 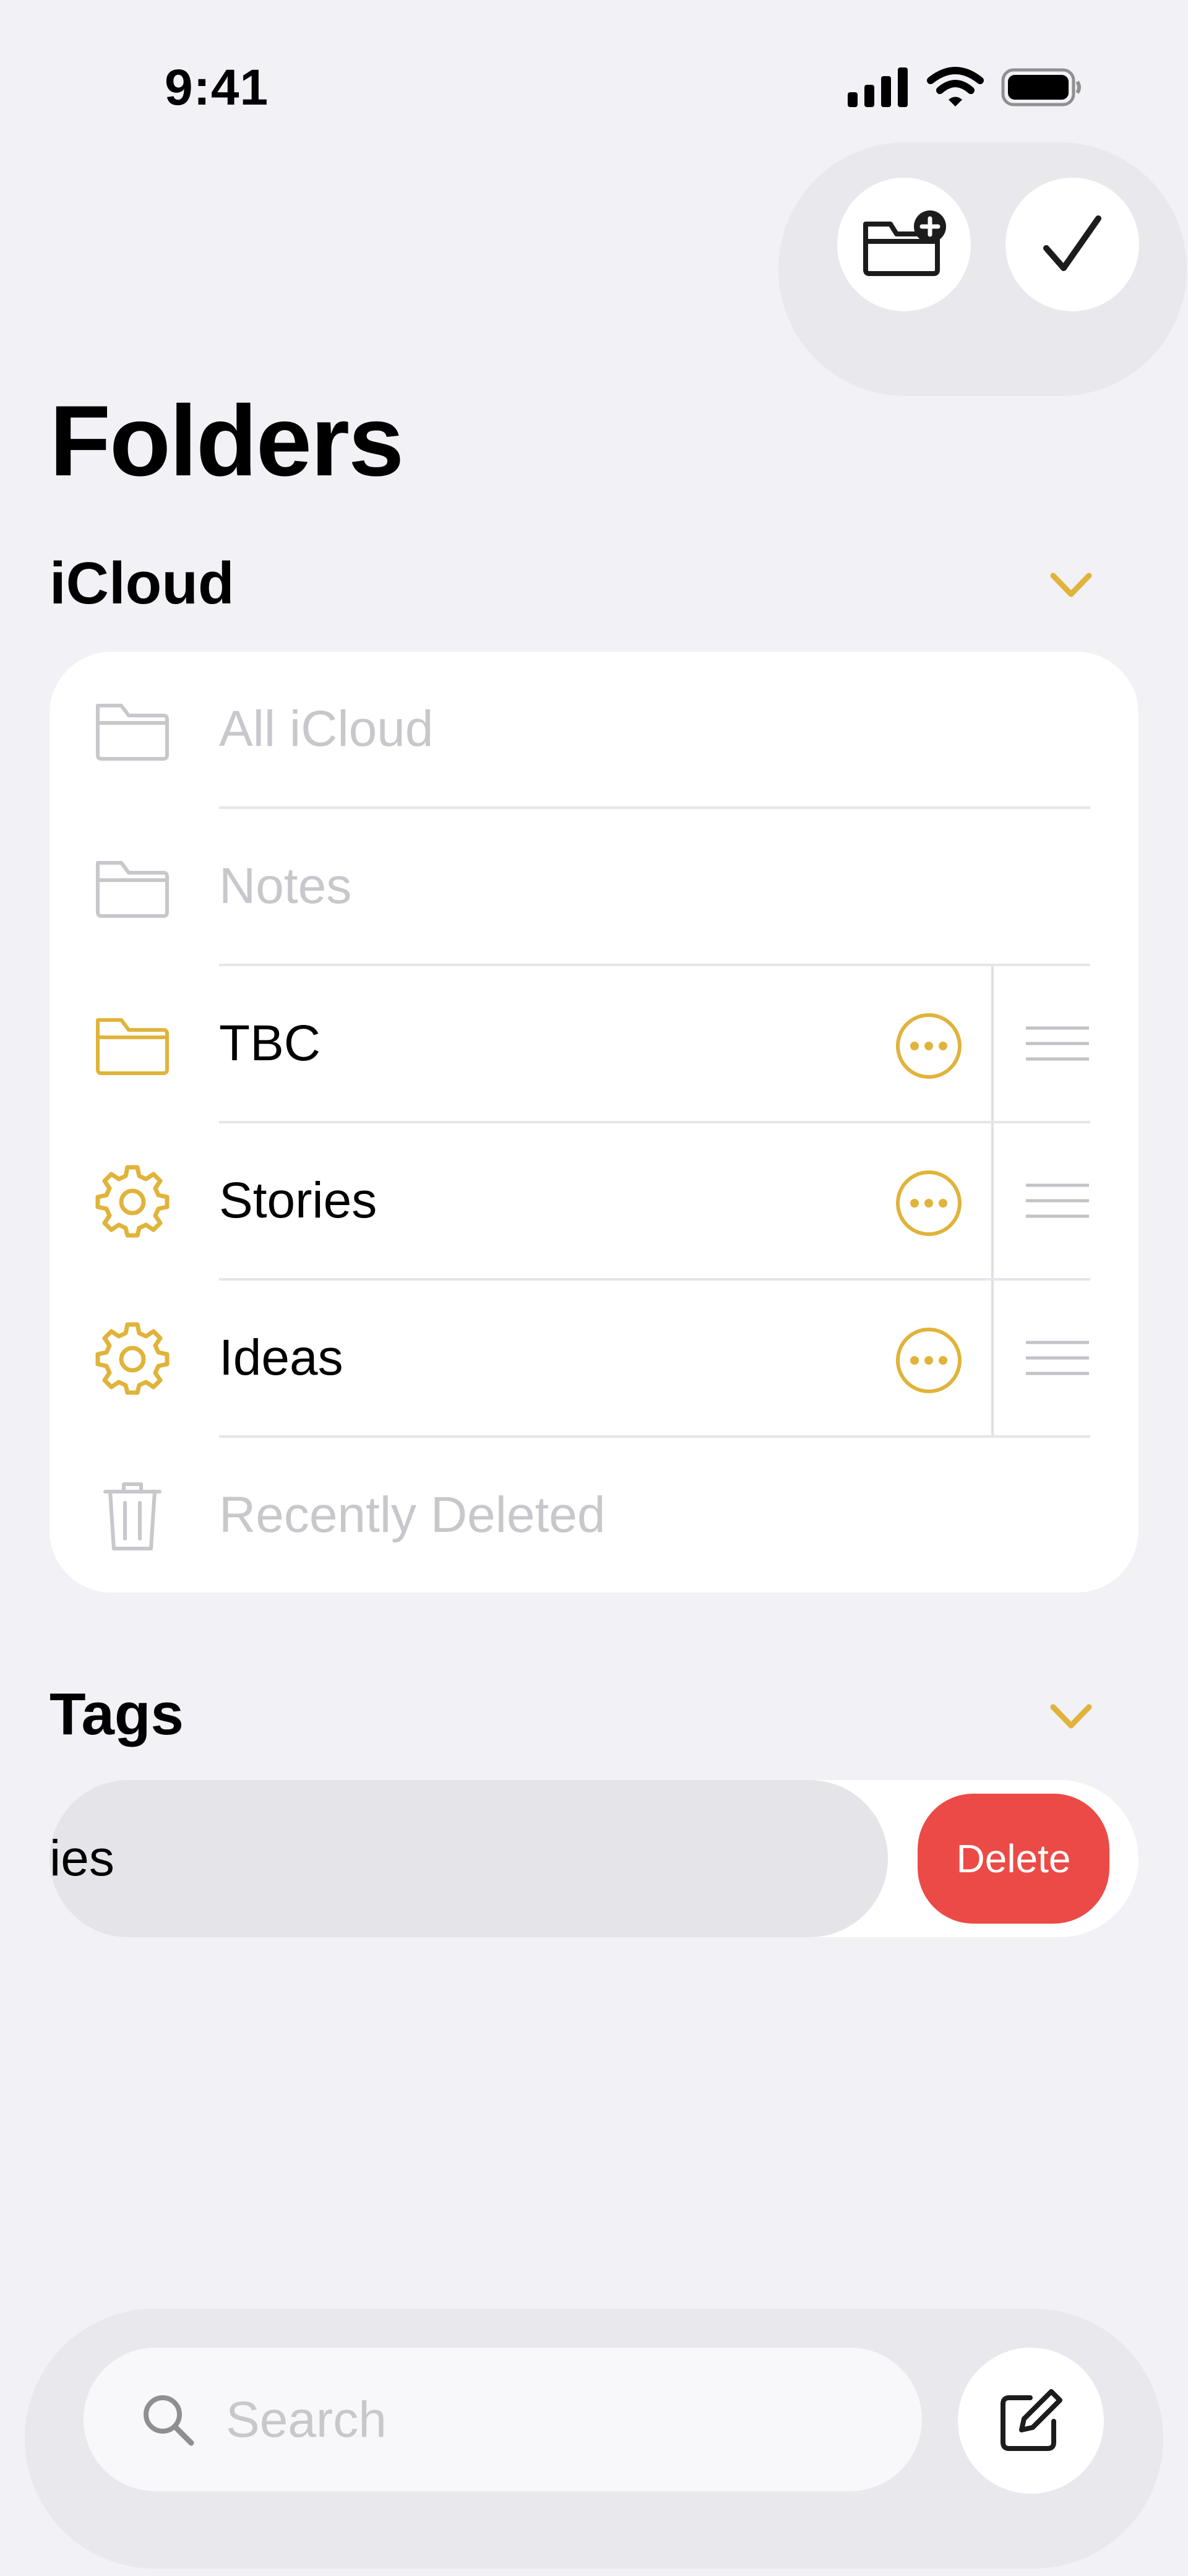 What do you see at coordinates (594, 730) in the screenshot?
I see `folder-row-all-icloud: All iCloud` at bounding box center [594, 730].